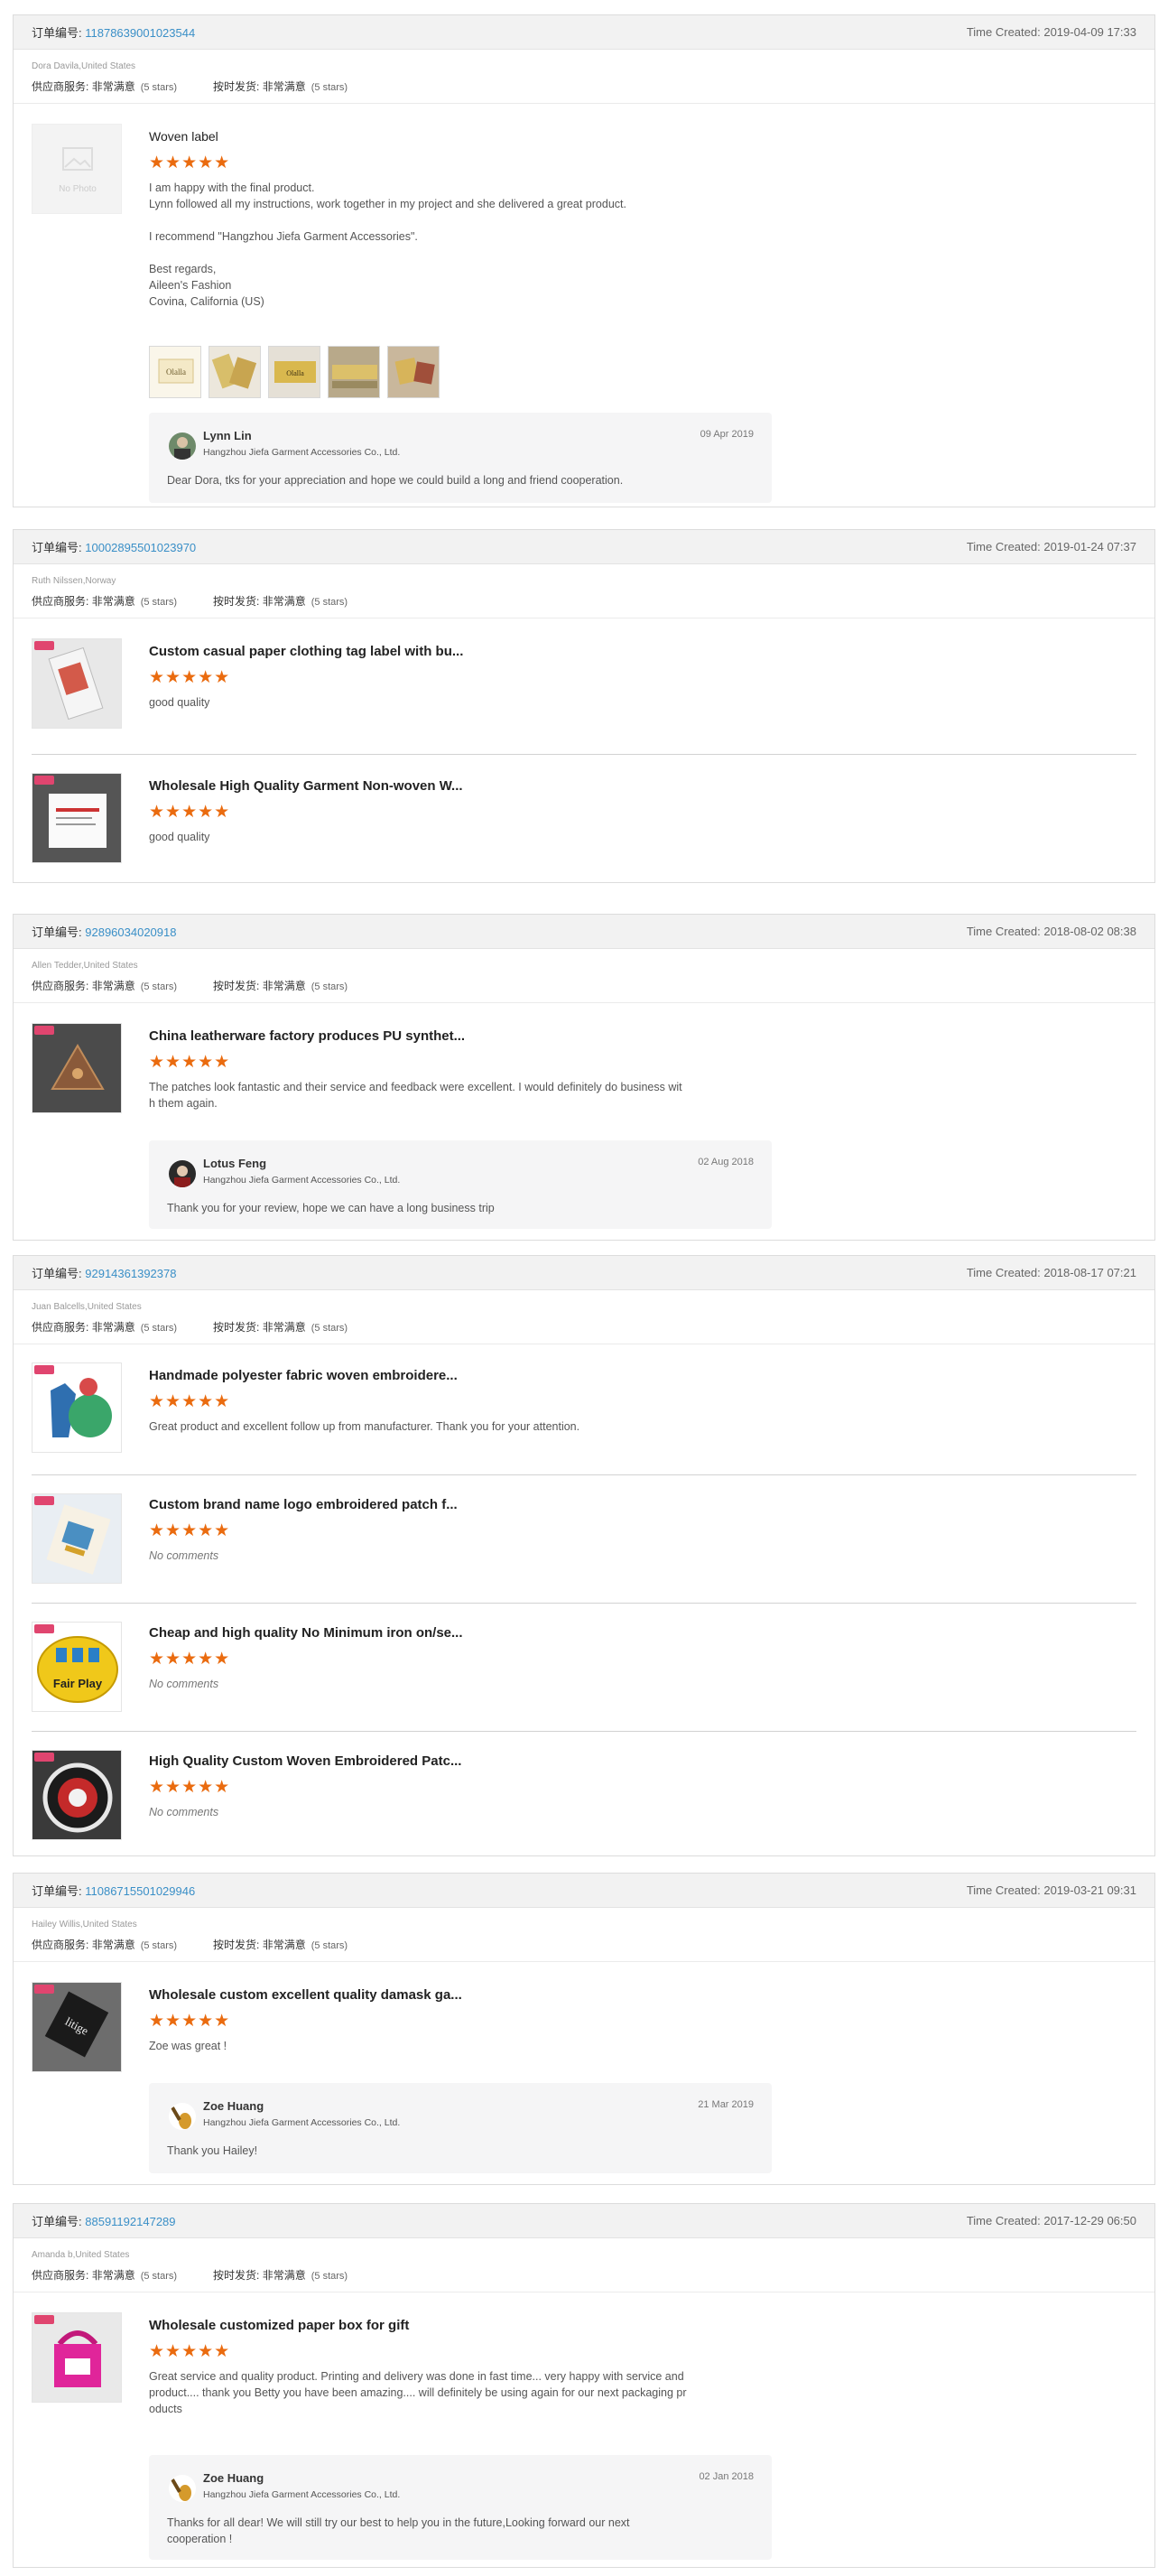  Describe the element at coordinates (726, 2476) in the screenshot. I see `reply-date: 02 Jan 2018` at that location.